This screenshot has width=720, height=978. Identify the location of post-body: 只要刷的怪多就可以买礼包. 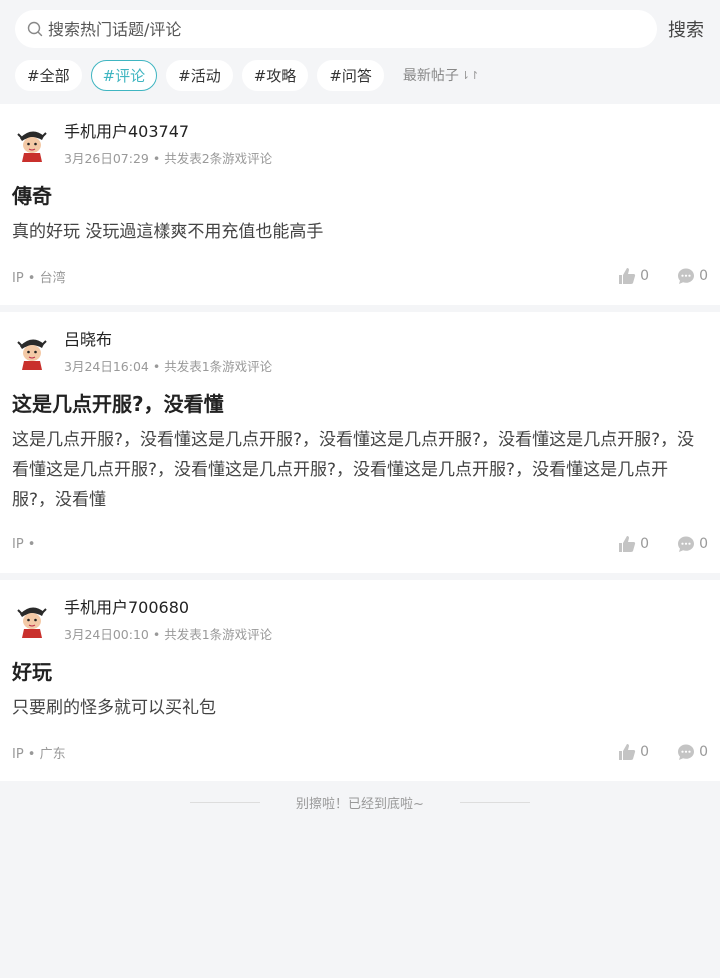
(114, 708).